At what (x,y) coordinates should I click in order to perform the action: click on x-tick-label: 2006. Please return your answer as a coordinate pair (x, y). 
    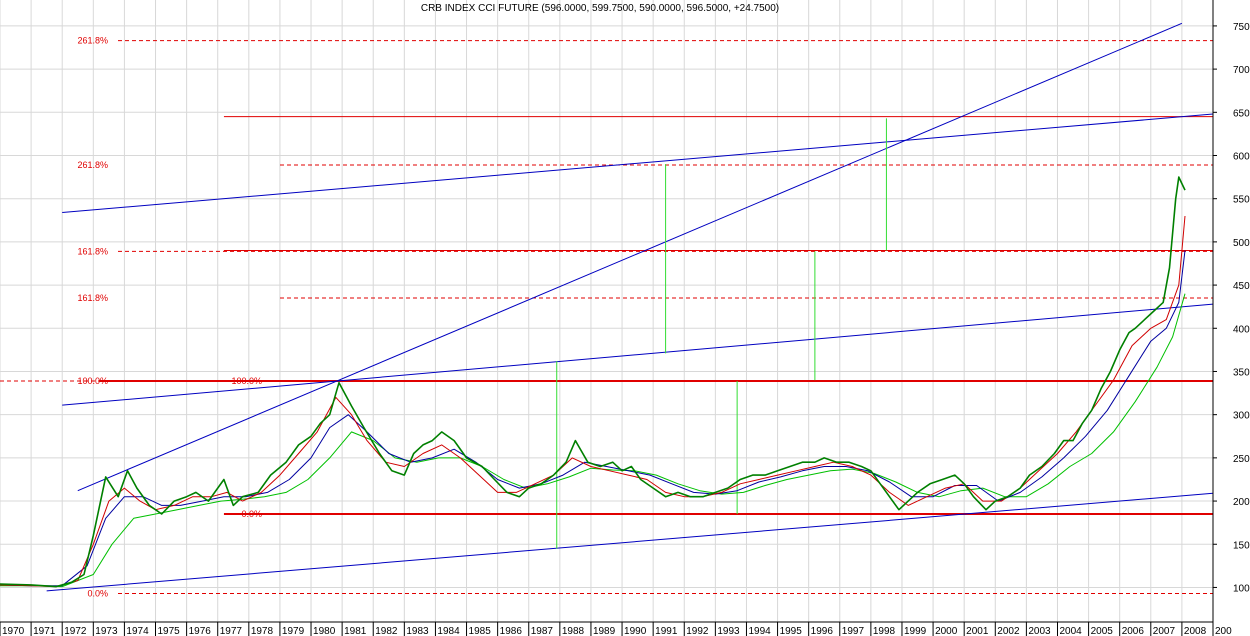
    Looking at the image, I should click on (1133, 631).